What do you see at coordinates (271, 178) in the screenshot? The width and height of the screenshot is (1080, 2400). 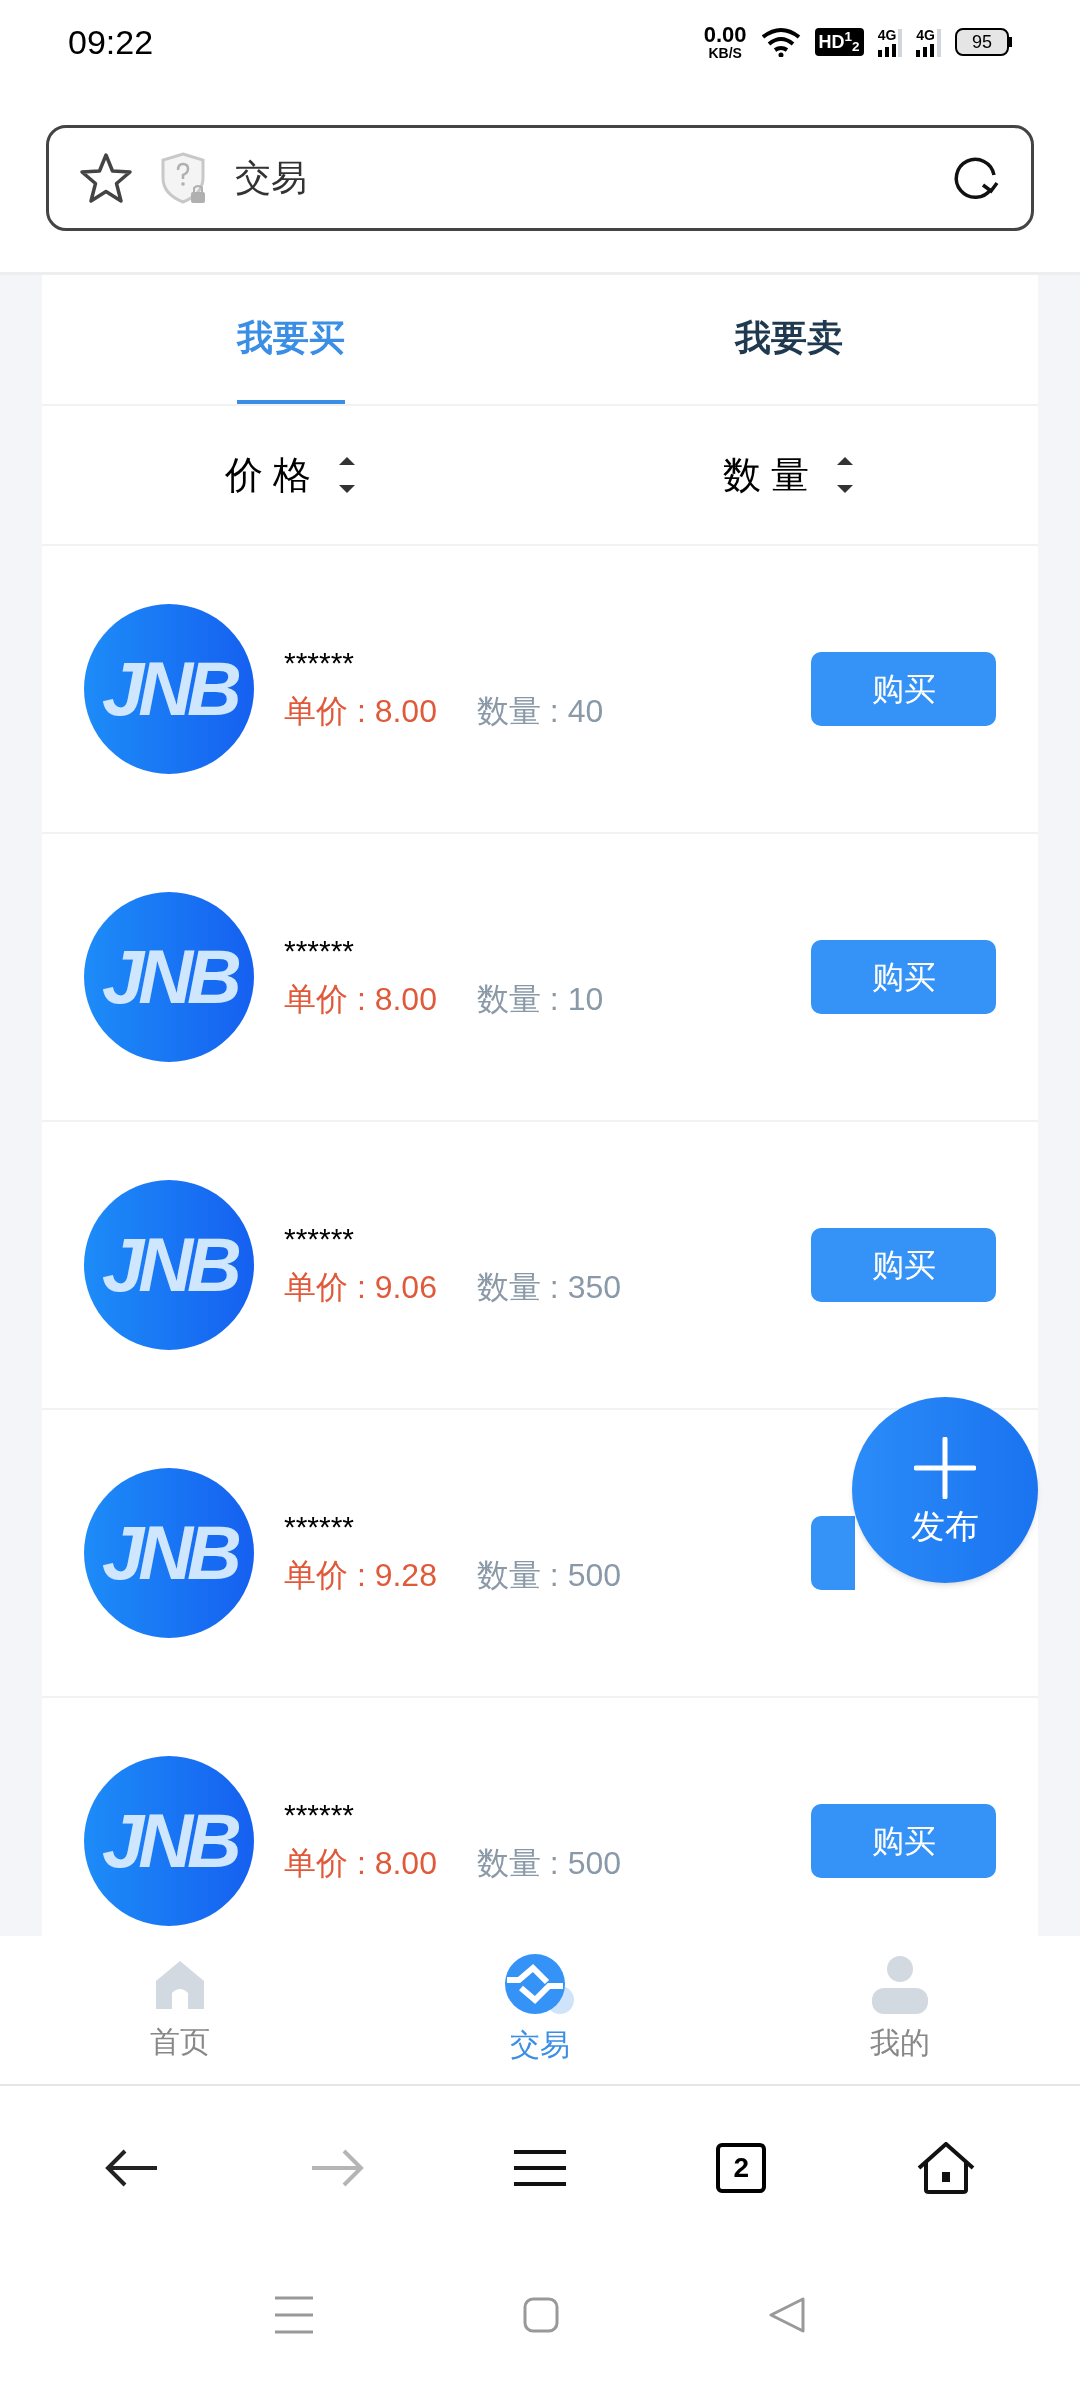 I see `page-title: 交易` at bounding box center [271, 178].